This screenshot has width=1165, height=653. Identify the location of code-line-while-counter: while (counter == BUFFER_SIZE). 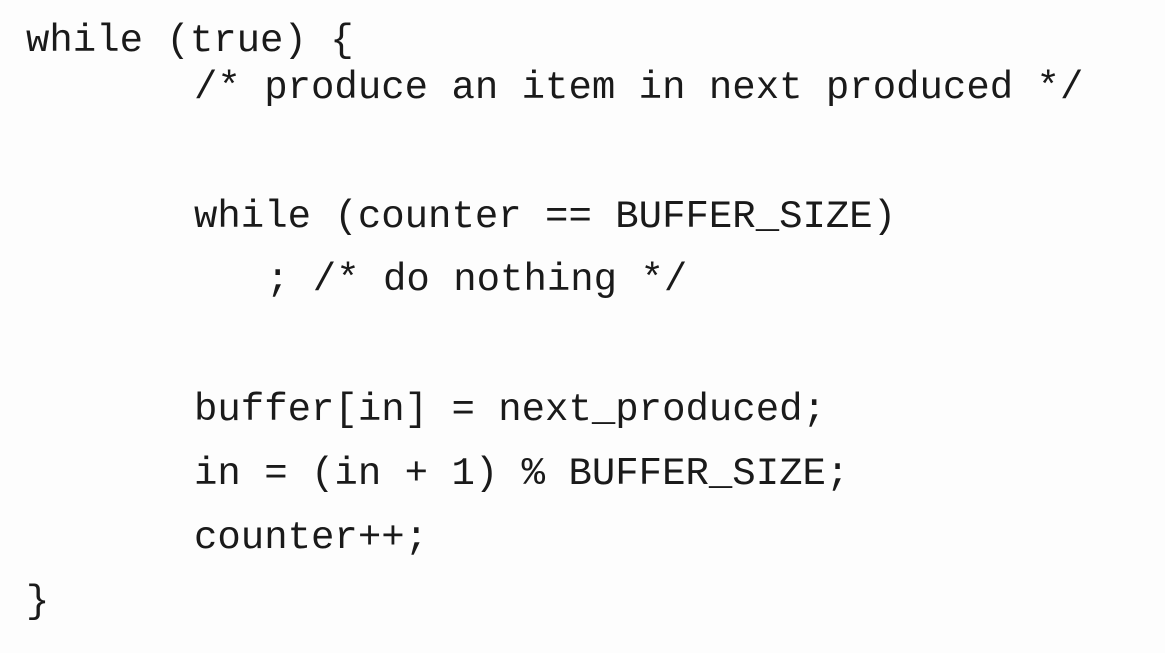
(545, 217).